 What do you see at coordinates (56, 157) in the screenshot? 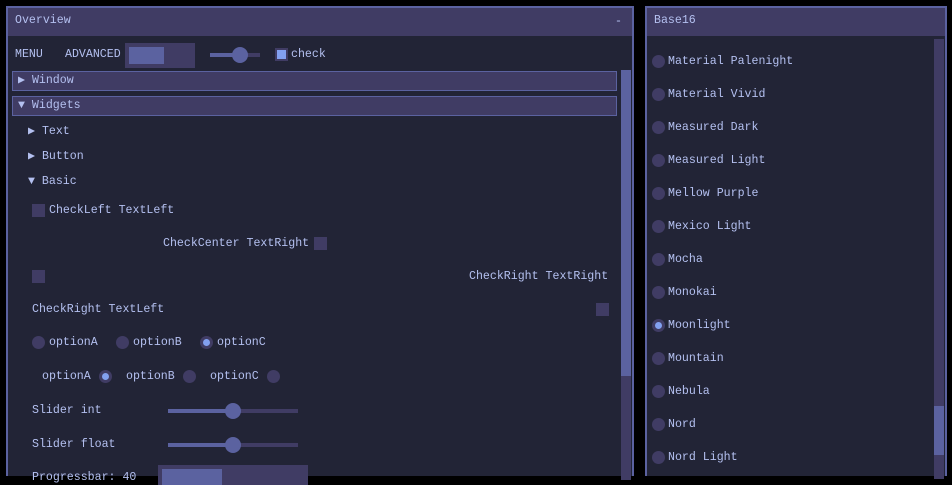
I see `button-node: ▶ Button` at bounding box center [56, 157].